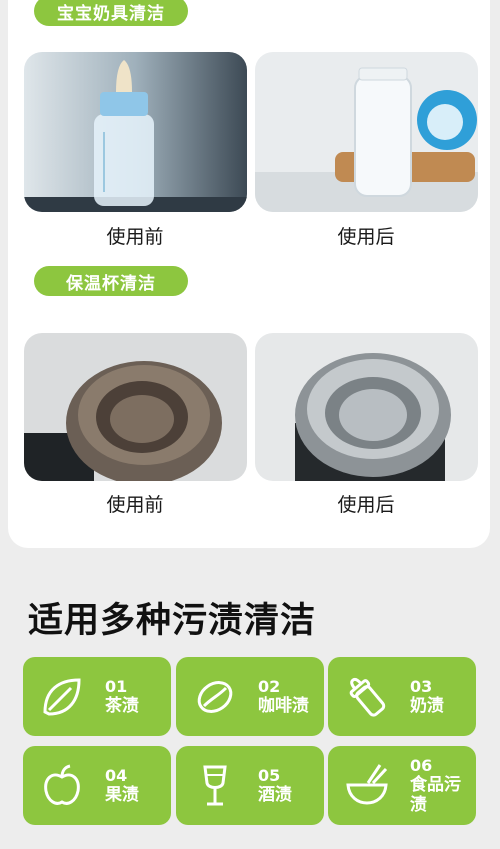  Describe the element at coordinates (402, 696) in the screenshot. I see `stain-tile-milk: 03 奶渍` at that location.